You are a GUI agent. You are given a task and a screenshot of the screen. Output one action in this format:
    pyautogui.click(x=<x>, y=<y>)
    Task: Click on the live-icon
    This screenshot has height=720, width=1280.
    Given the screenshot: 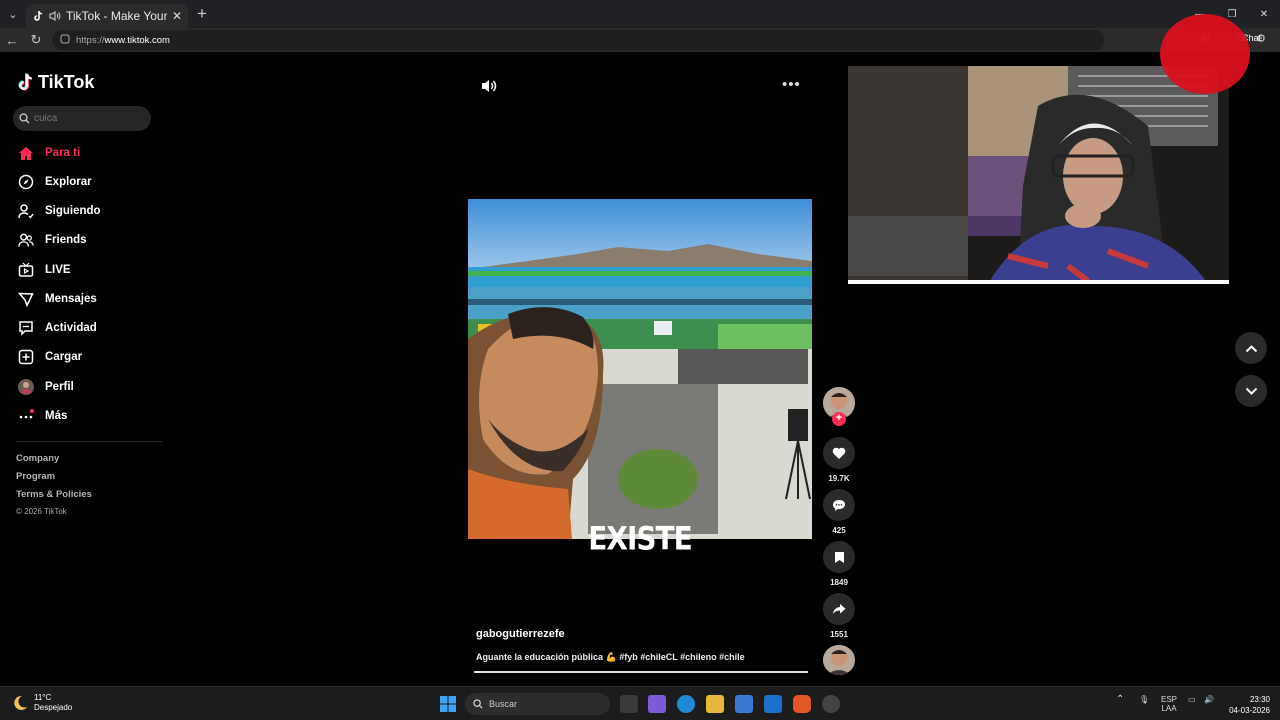 What is the action you would take?
    pyautogui.click(x=26, y=270)
    